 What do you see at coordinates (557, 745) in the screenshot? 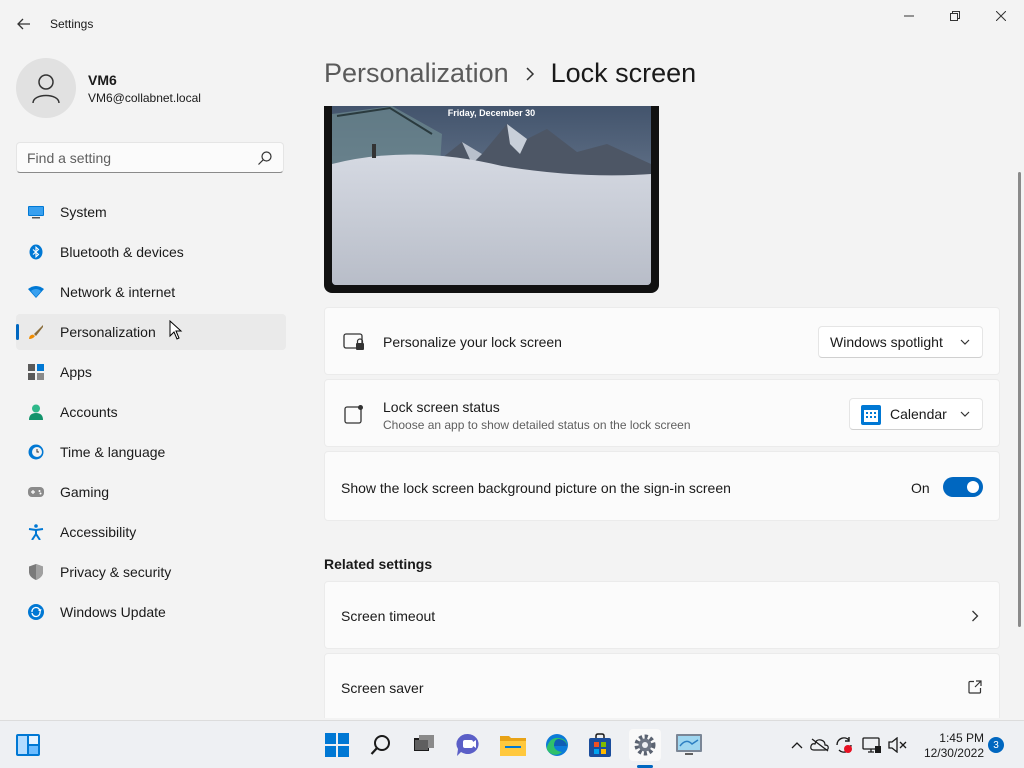
I see `edge-button` at bounding box center [557, 745].